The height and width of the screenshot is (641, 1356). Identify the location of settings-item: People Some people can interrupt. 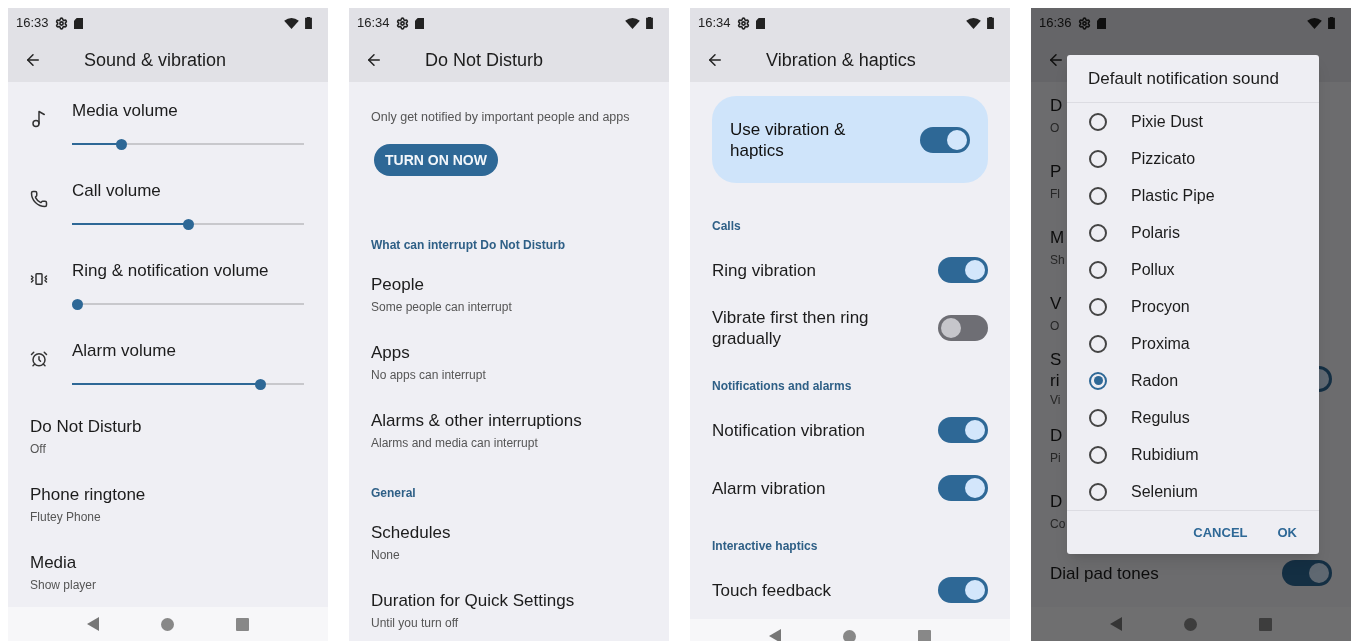
(441, 294).